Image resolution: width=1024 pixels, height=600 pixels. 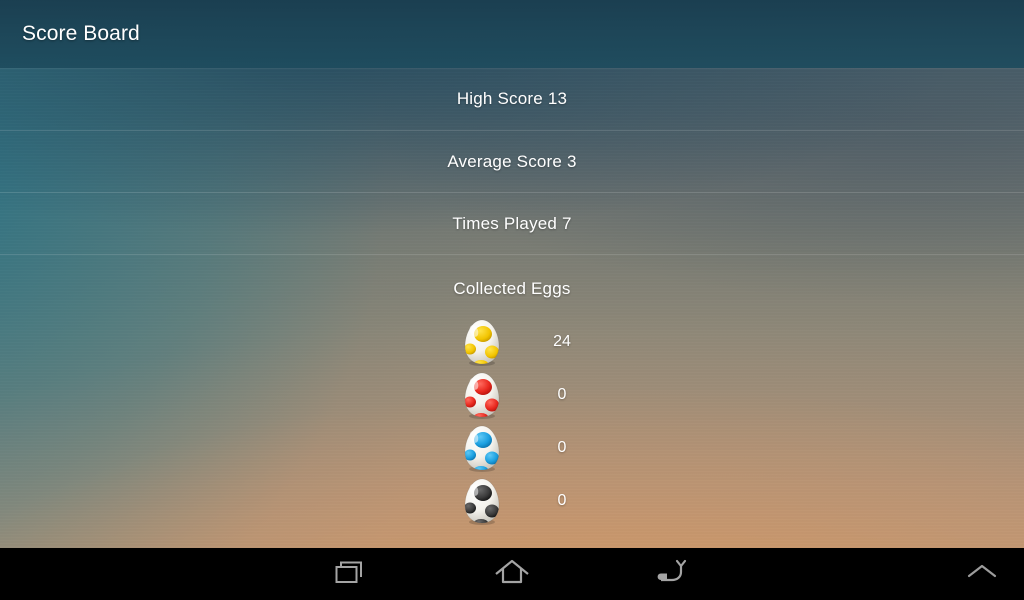 What do you see at coordinates (482, 501) in the screenshot?
I see `egg-icon-black` at bounding box center [482, 501].